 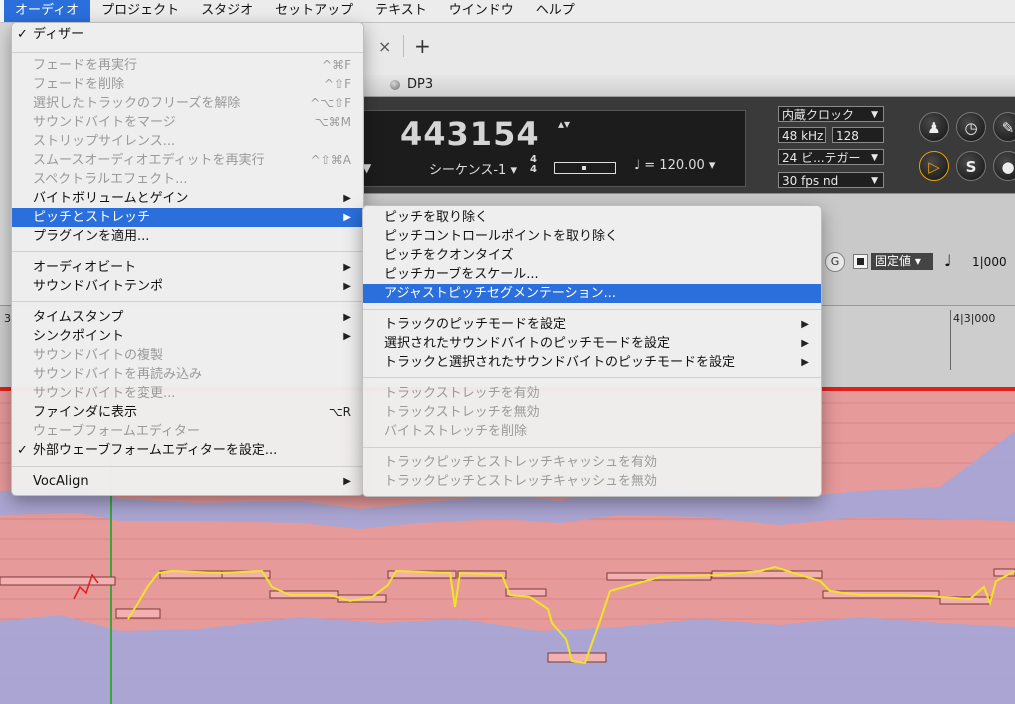 I want to click on menu-item-label: ピッチを取り除く, so click(x=436, y=217).